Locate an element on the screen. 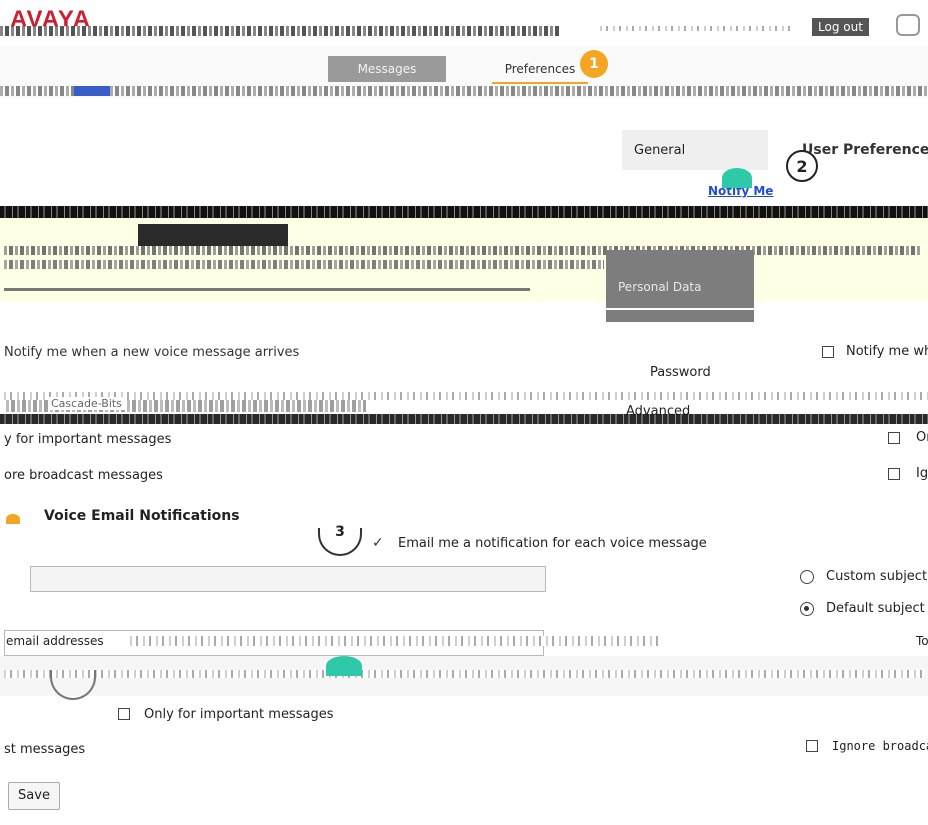 Image resolution: width=928 pixels, height=825 pixels. tab-preferences: Preferences is located at coordinates (540, 70).